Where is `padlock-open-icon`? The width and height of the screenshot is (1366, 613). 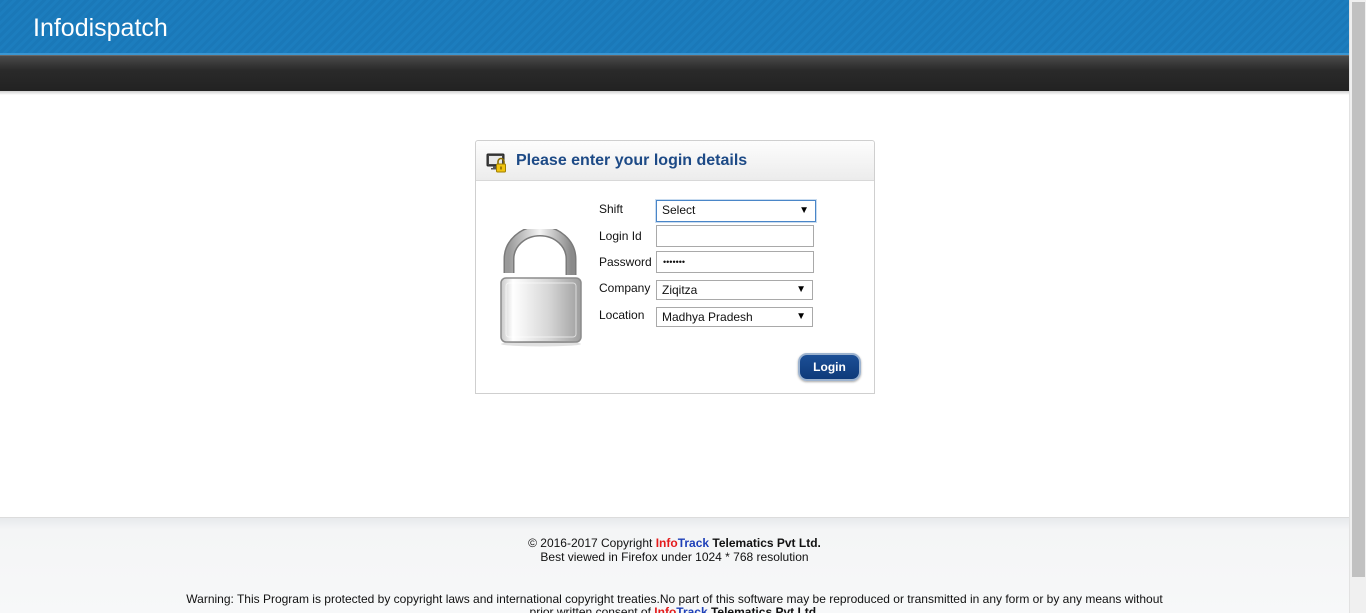
padlock-open-icon is located at coordinates (541, 288).